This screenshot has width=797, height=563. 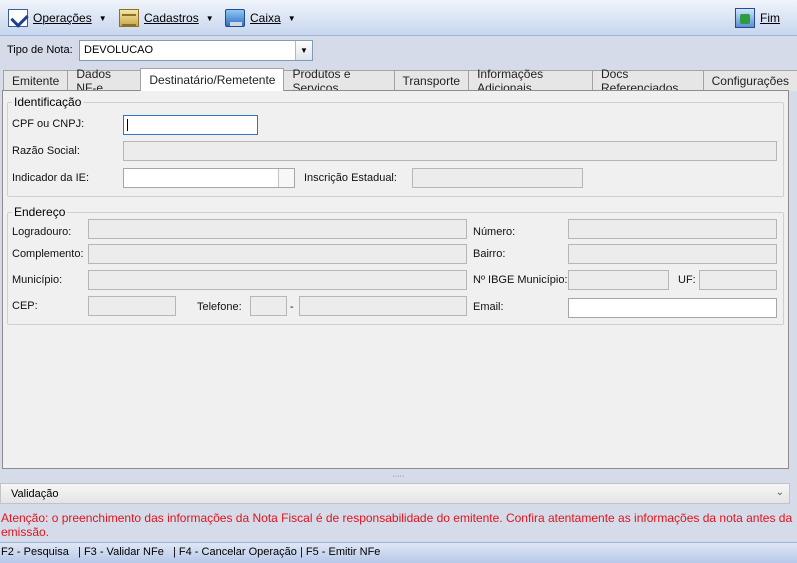 I want to click on tab-destinatario-remetente: Destinatário/Remetente, so click(x=212, y=79).